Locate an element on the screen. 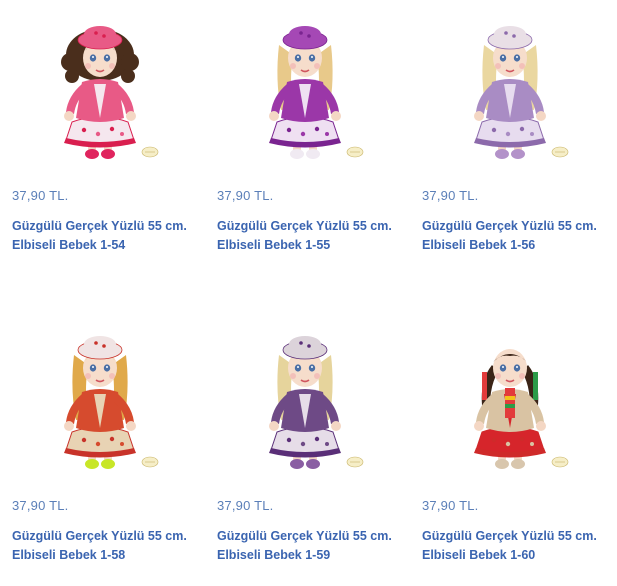 The width and height of the screenshot is (617, 586). product-title-line: Elbiseli Bebek 1-55 is located at coordinates (274, 245).